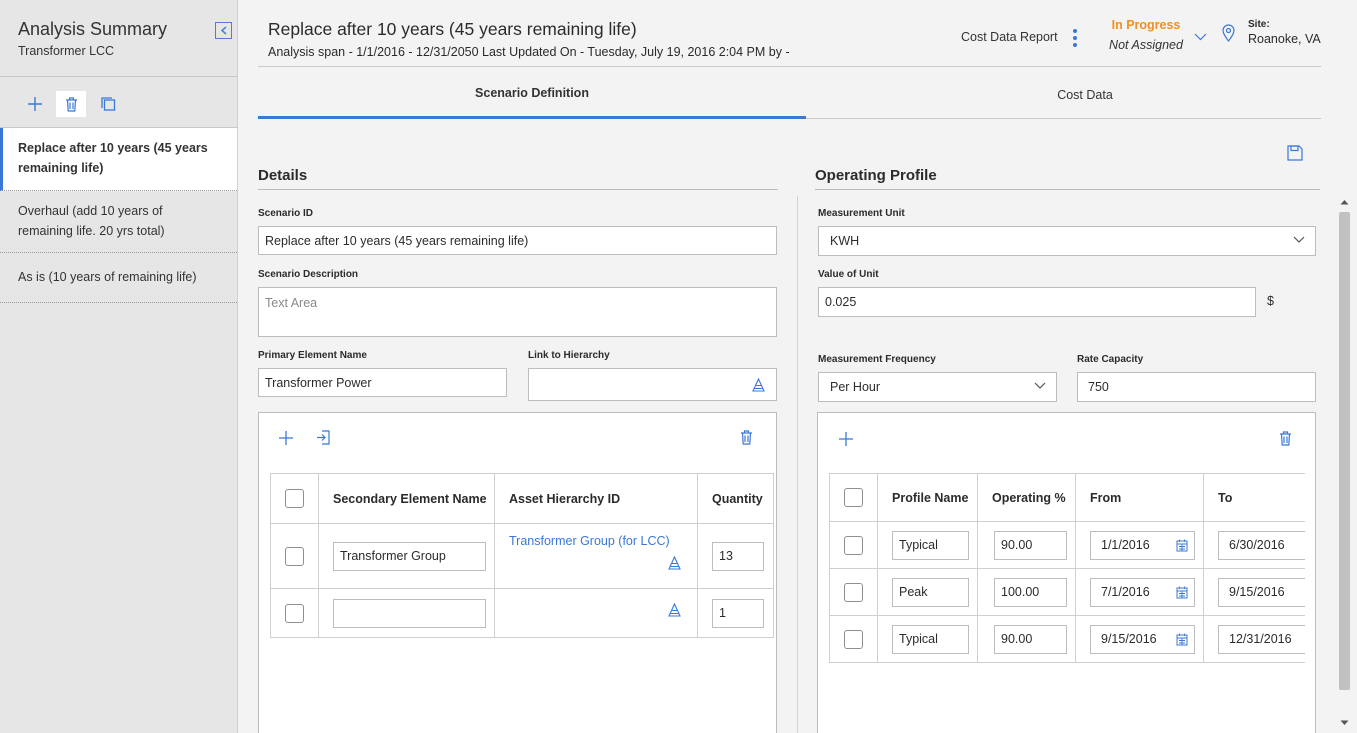 The image size is (1357, 733). Describe the element at coordinates (323, 437) in the screenshot. I see `import-secondary-element-button` at that location.